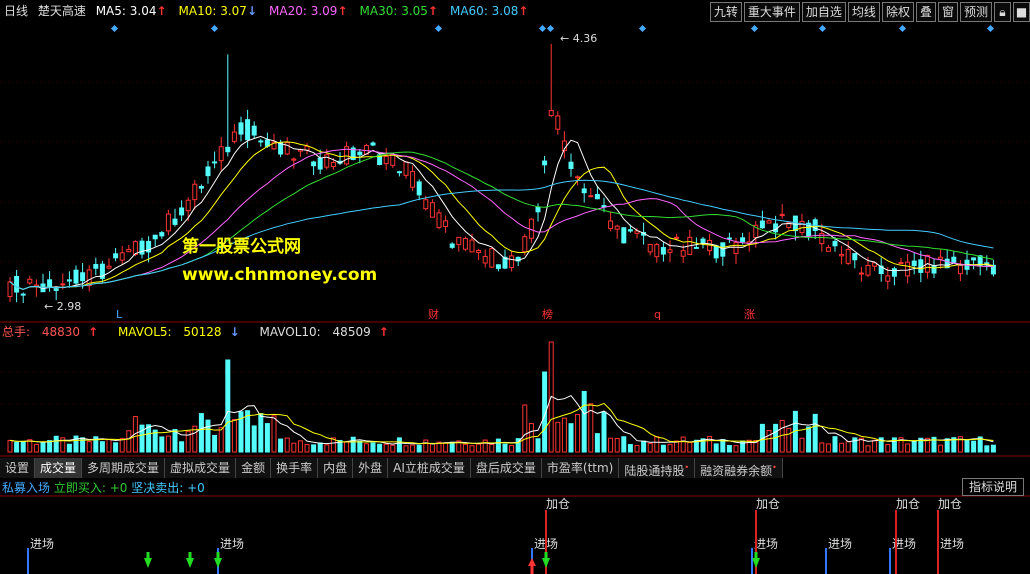  Describe the element at coordinates (992, 487) in the screenshot. I see `indicator-explain-button: 指标说明` at that location.